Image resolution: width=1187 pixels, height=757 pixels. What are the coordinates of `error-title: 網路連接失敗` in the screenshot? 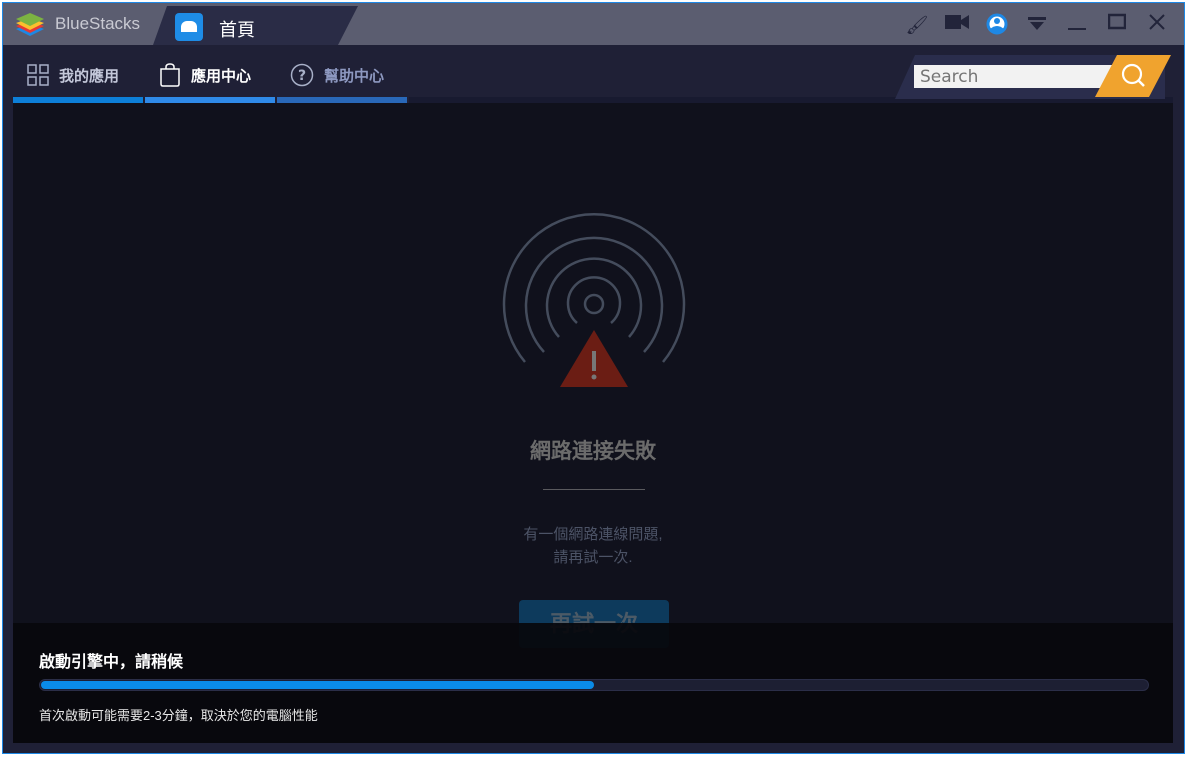 It's located at (593, 451).